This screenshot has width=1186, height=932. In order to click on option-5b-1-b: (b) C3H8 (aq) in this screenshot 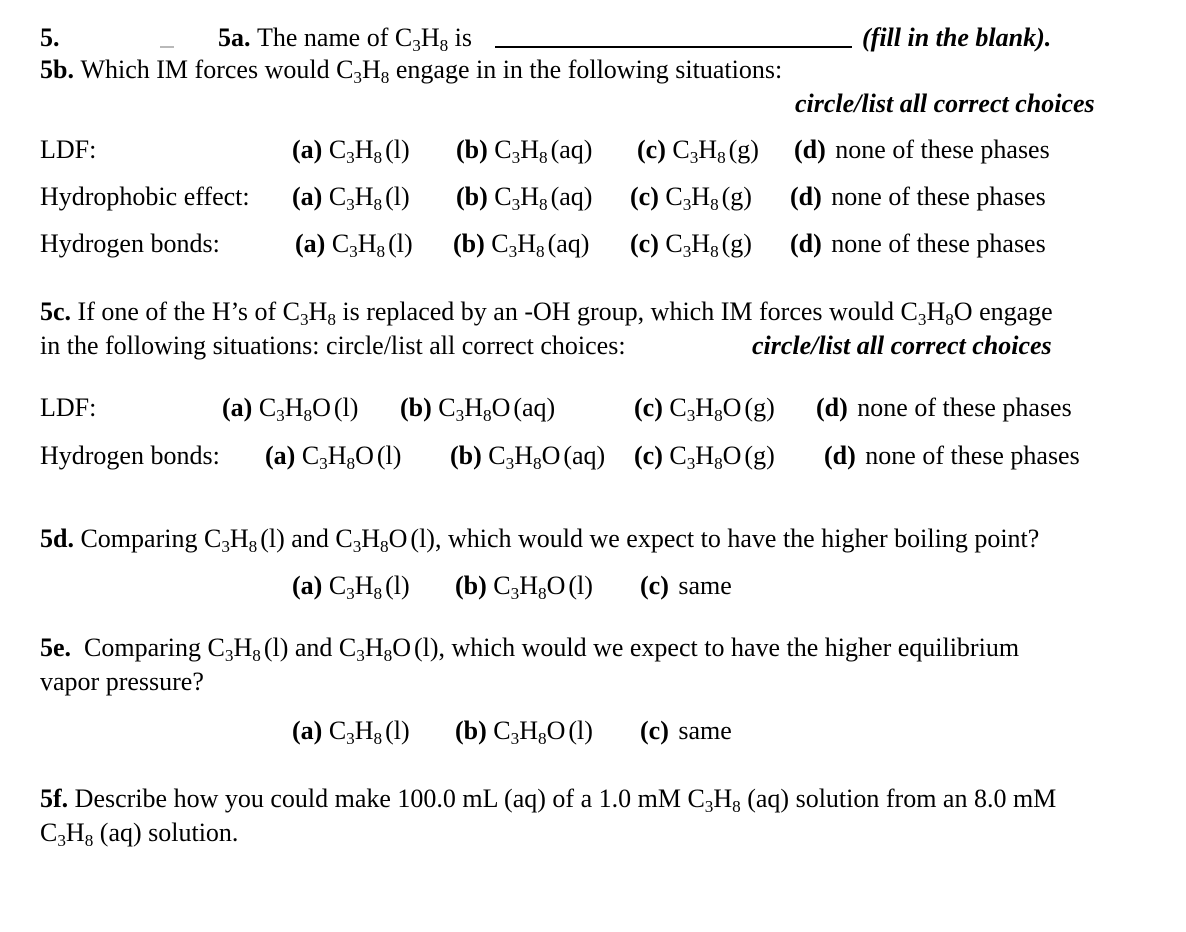, I will do `click(524, 197)`.